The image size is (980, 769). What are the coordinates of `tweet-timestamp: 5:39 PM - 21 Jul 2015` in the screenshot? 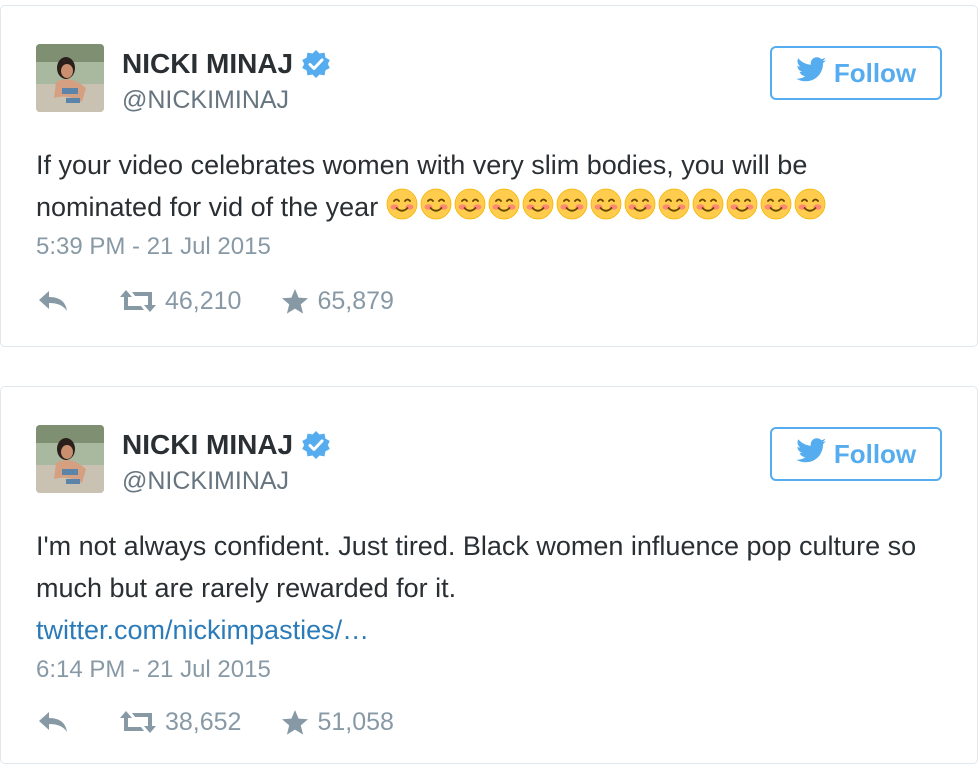 It's located at (153, 247).